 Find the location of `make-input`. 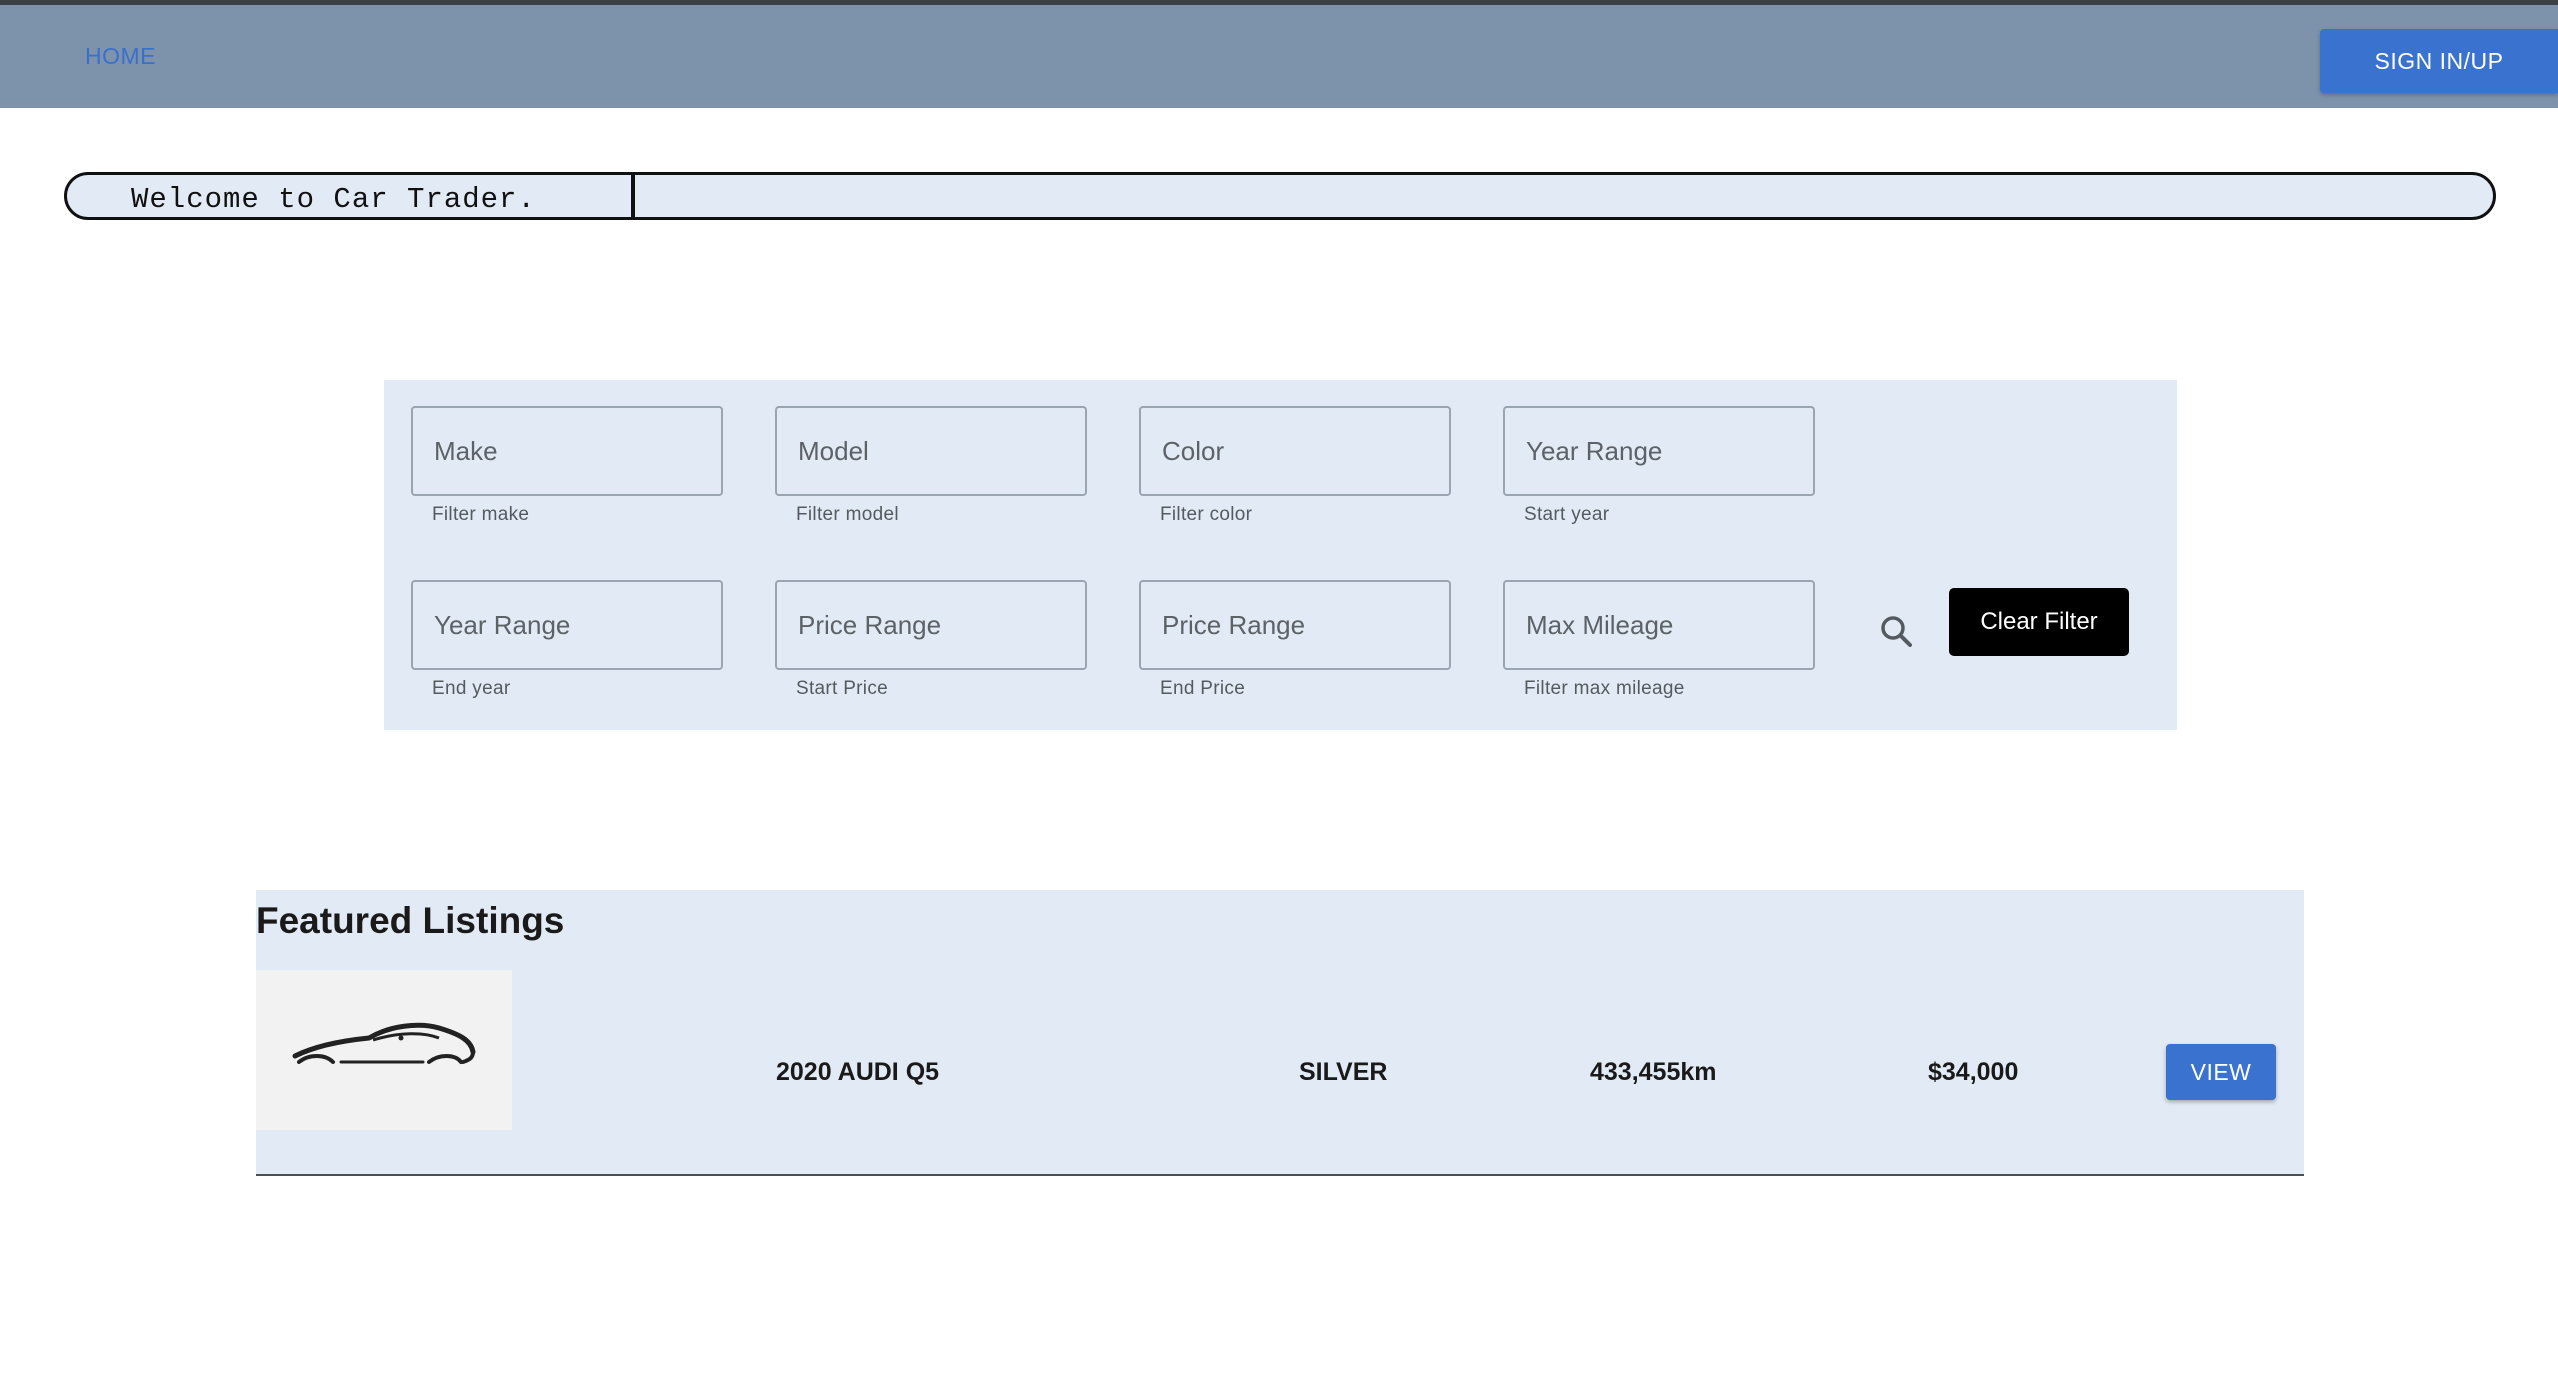

make-input is located at coordinates (577, 451).